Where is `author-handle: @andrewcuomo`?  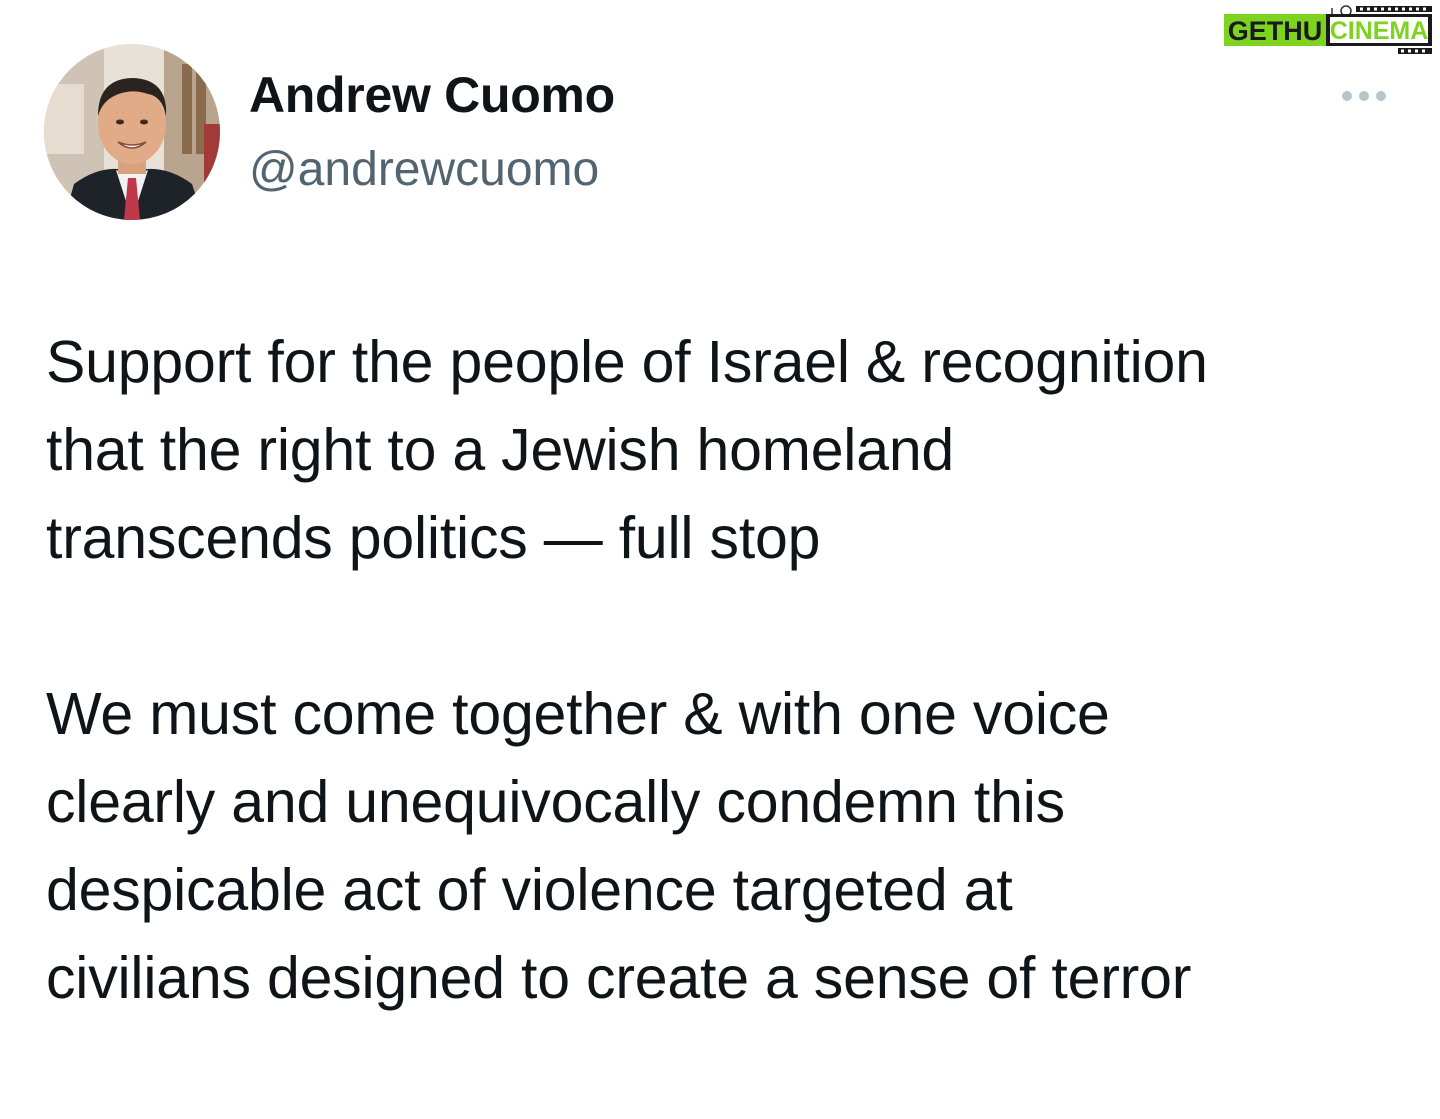
author-handle: @andrewcuomo is located at coordinates (424, 169).